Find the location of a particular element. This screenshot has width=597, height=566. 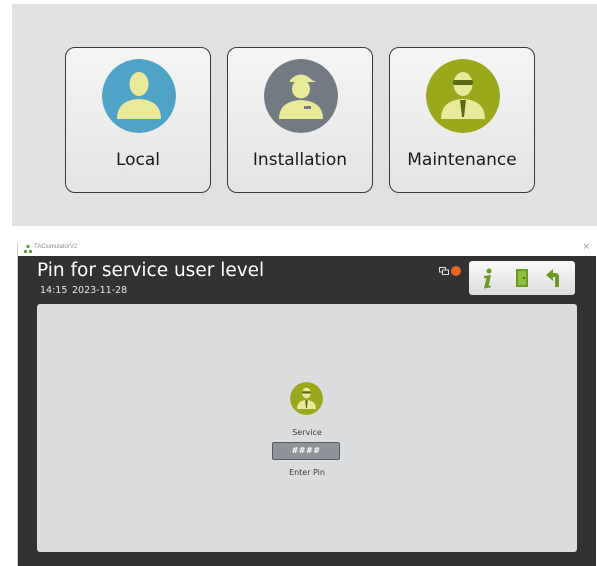

maintenance-user-icon is located at coordinates (463, 96).